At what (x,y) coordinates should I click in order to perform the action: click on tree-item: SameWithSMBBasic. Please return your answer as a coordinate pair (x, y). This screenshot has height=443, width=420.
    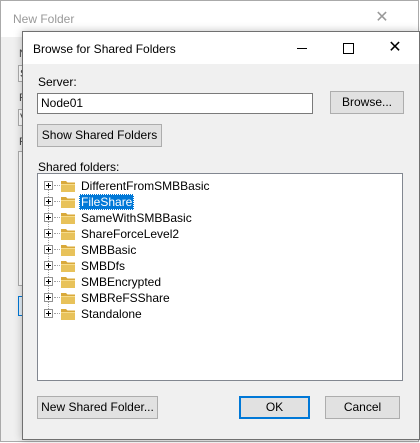
    Looking at the image, I should click on (218, 218).